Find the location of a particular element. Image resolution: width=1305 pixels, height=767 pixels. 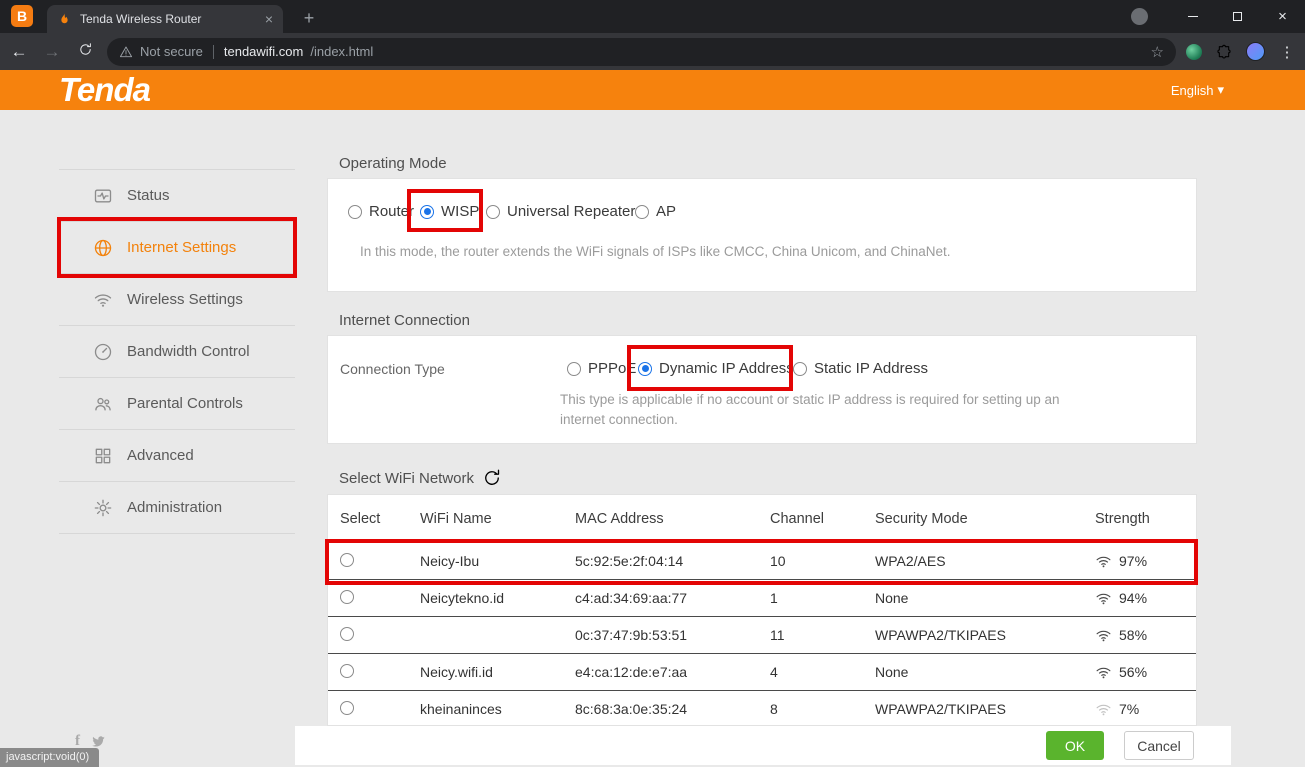

wifi-icon is located at coordinates (103, 300).